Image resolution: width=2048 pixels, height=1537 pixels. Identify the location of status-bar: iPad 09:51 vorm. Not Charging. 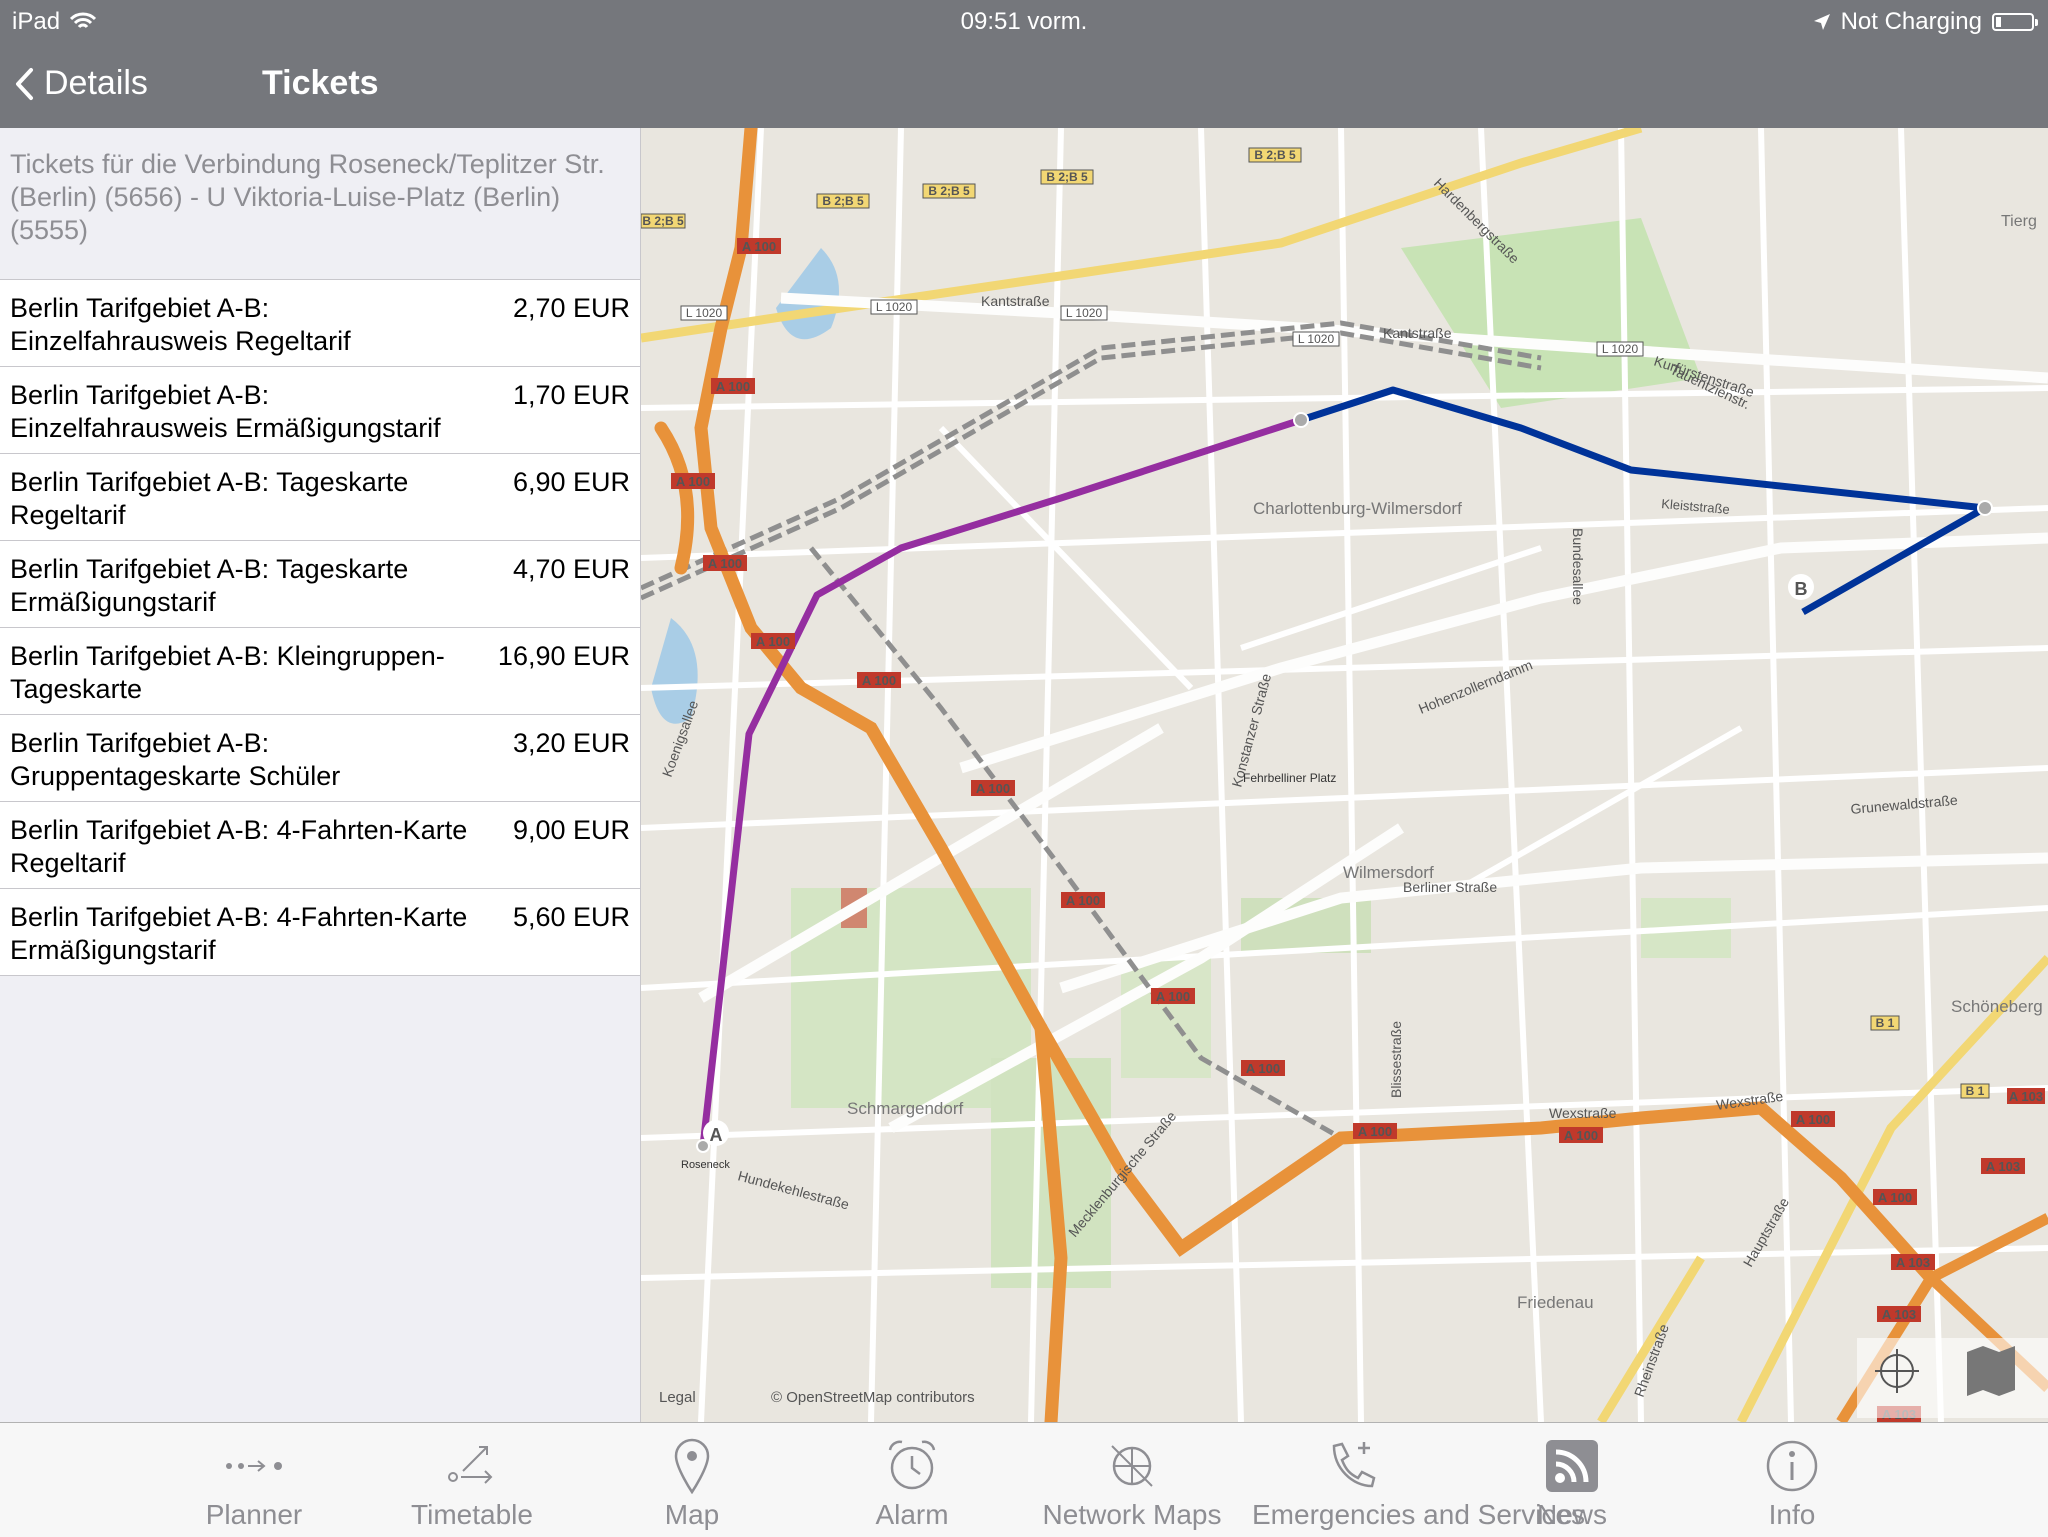
(1024, 22).